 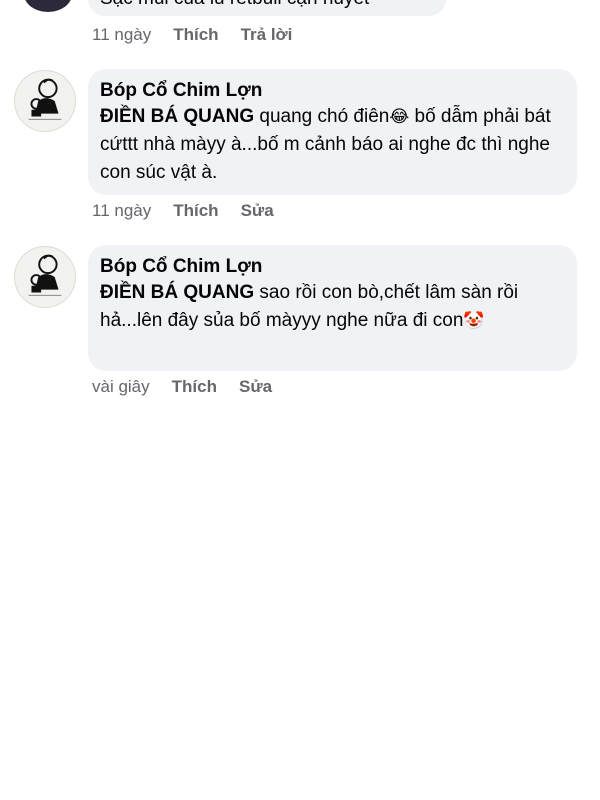 What do you see at coordinates (474, 321) in the screenshot?
I see `clown-emoji-icon: 🤡` at bounding box center [474, 321].